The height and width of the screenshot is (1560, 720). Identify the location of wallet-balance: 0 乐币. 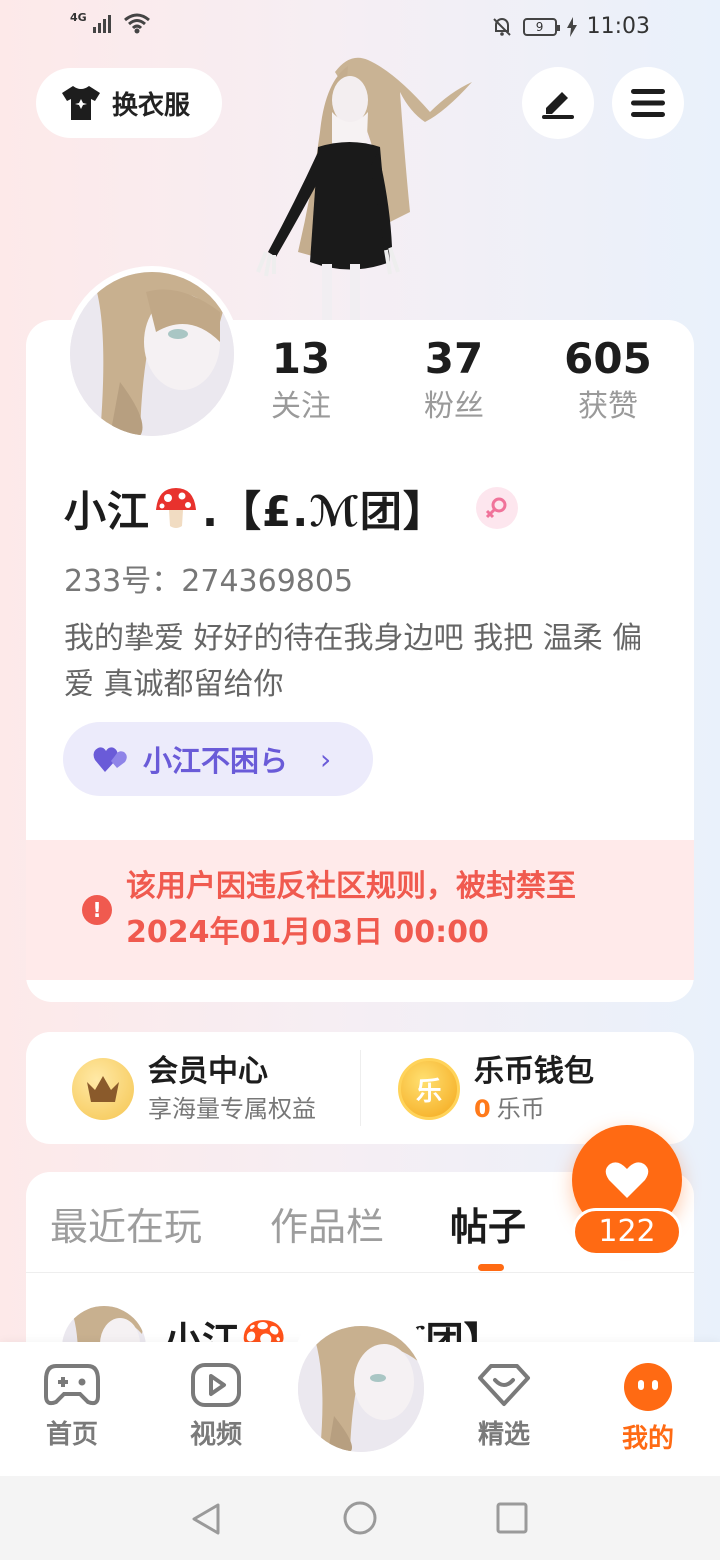
(534, 1109).